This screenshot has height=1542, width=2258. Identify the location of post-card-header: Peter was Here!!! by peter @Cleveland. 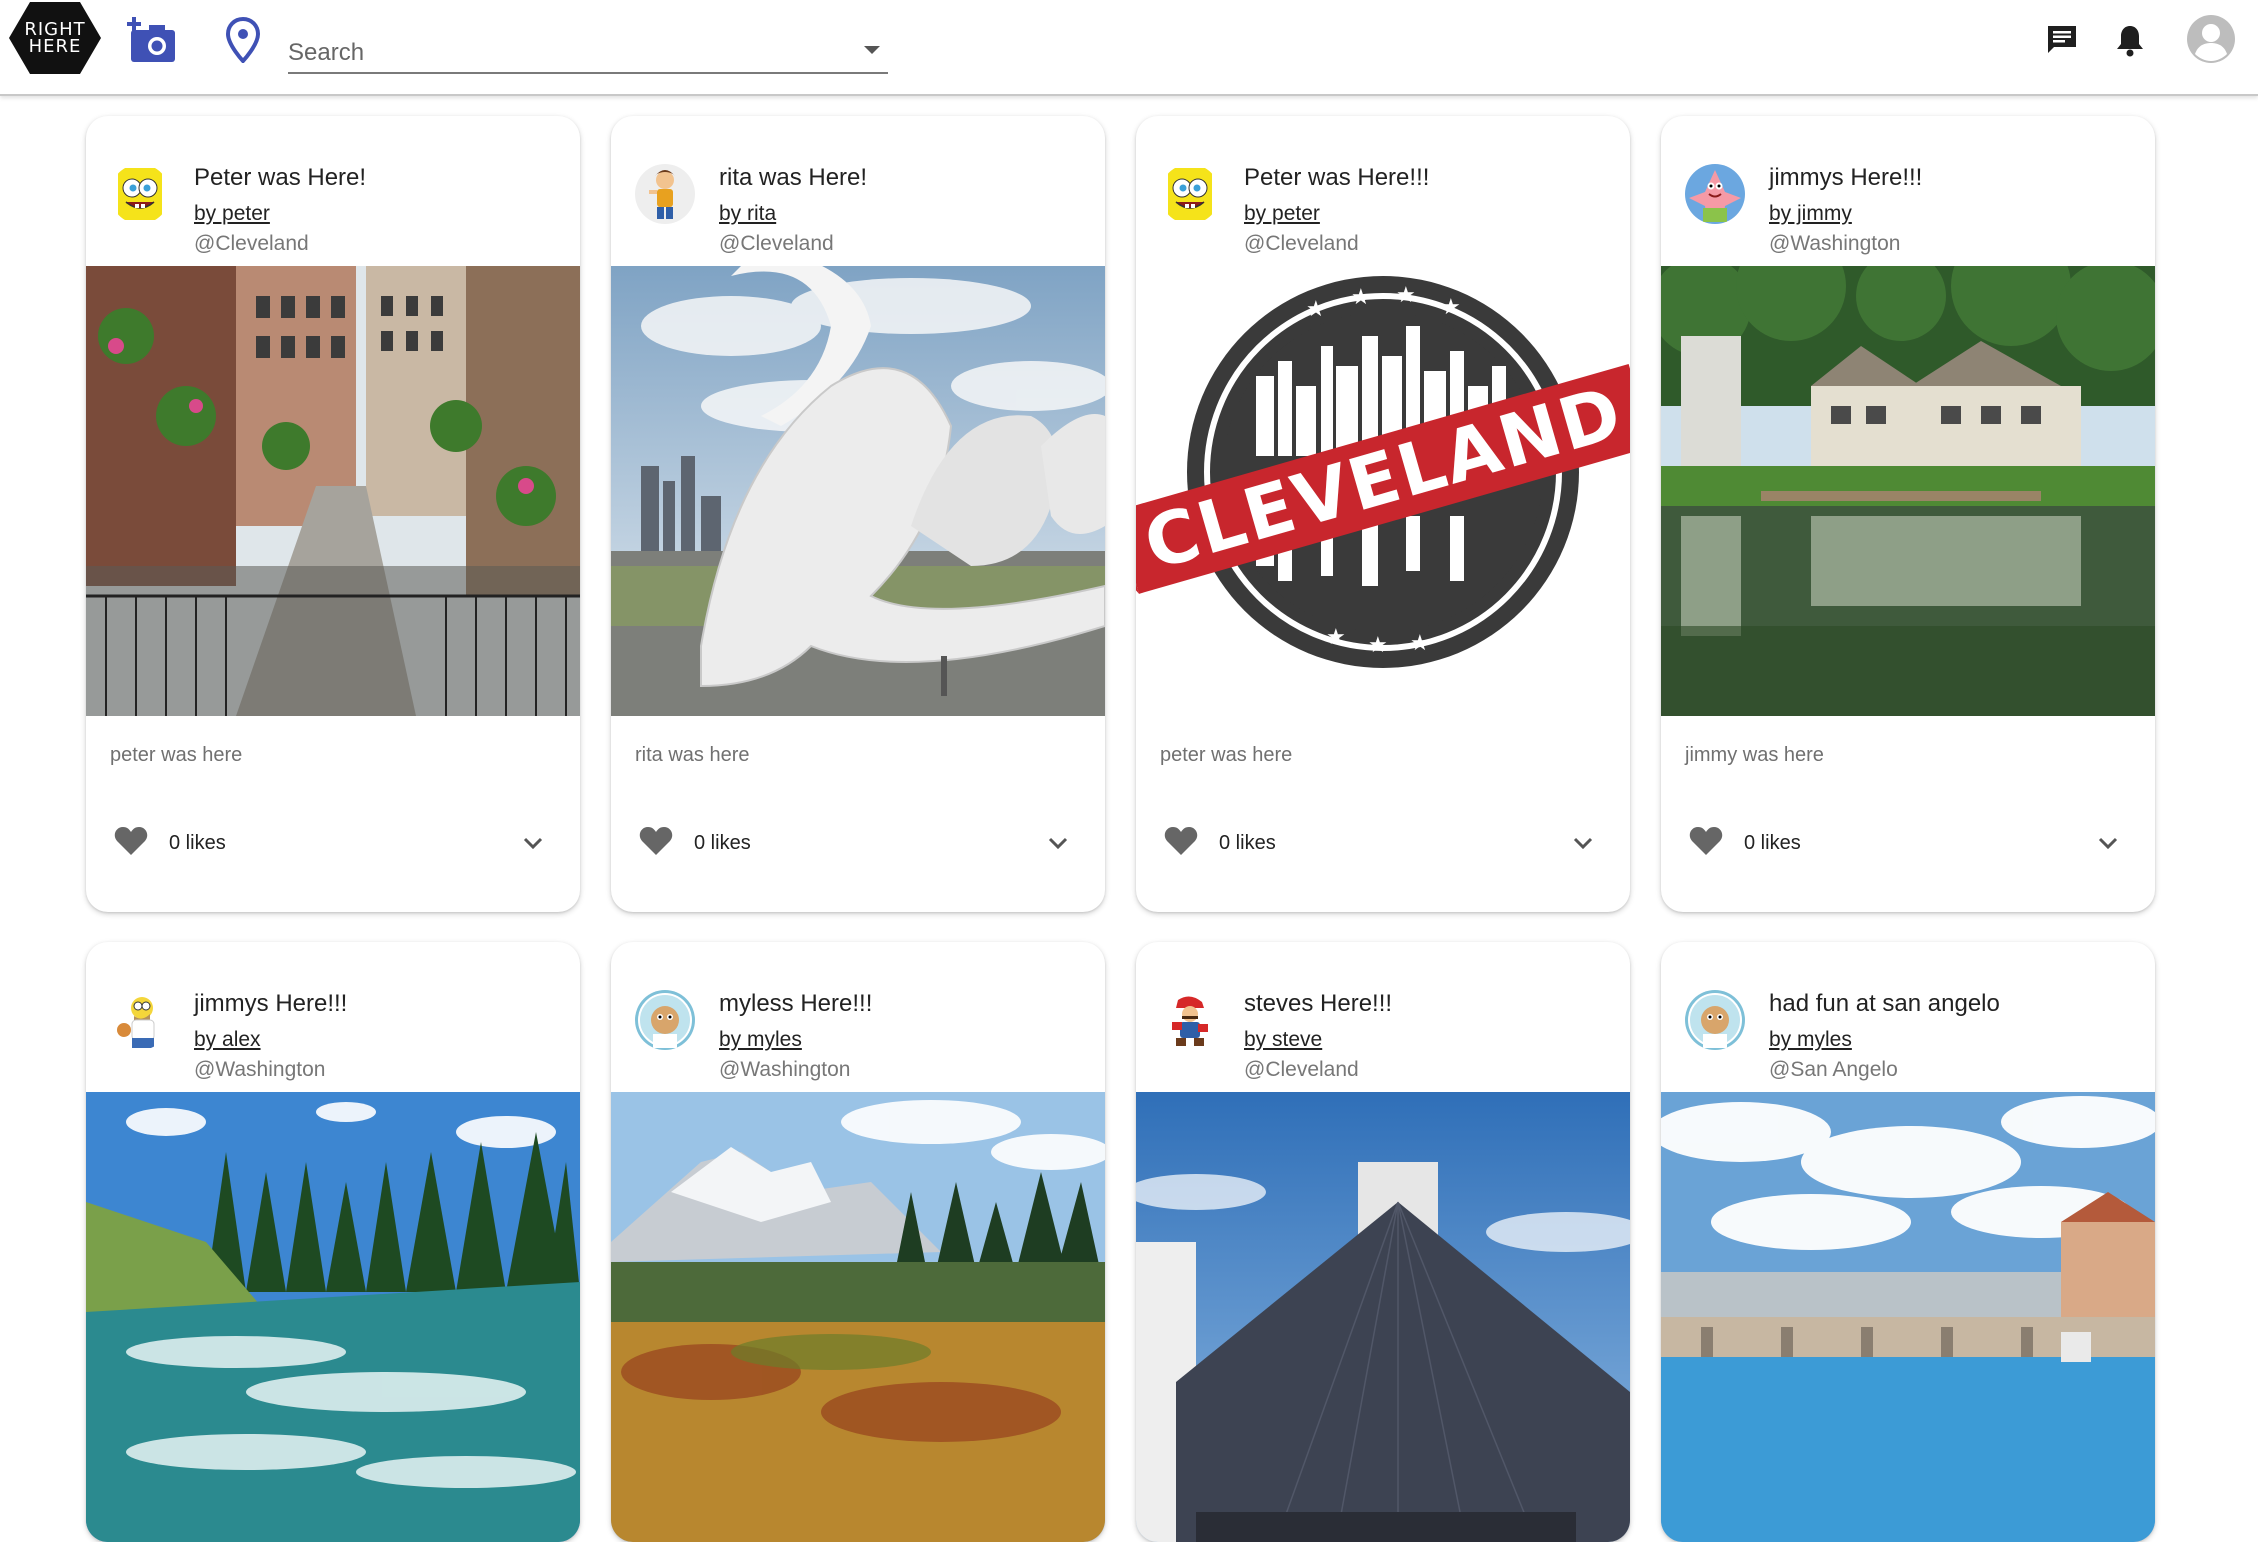
(1383, 191).